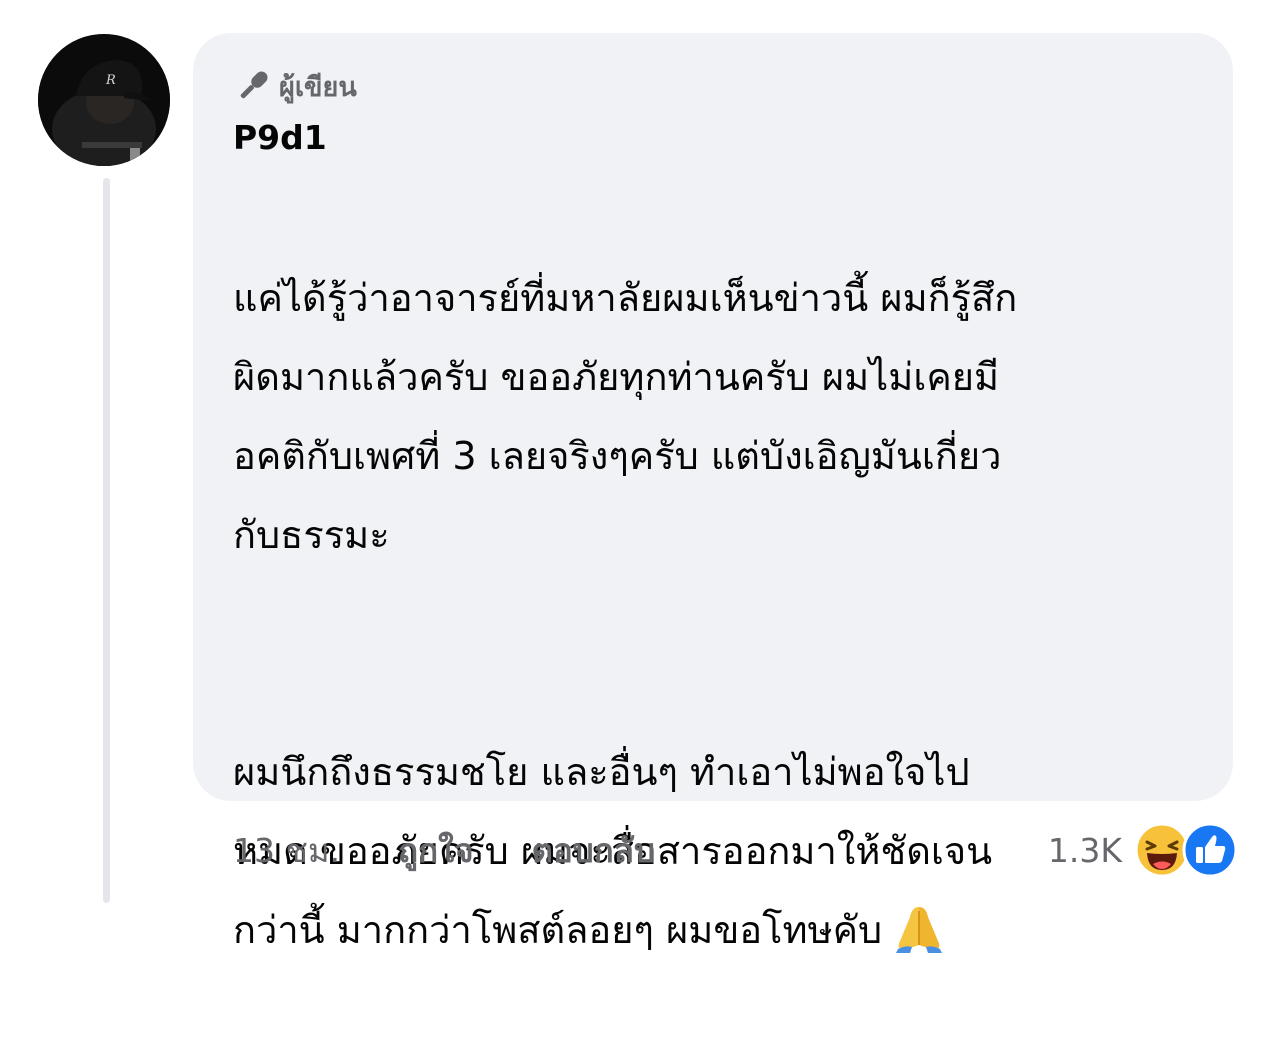 The height and width of the screenshot is (1049, 1280). Describe the element at coordinates (106, 540) in the screenshot. I see `thread-line` at that location.